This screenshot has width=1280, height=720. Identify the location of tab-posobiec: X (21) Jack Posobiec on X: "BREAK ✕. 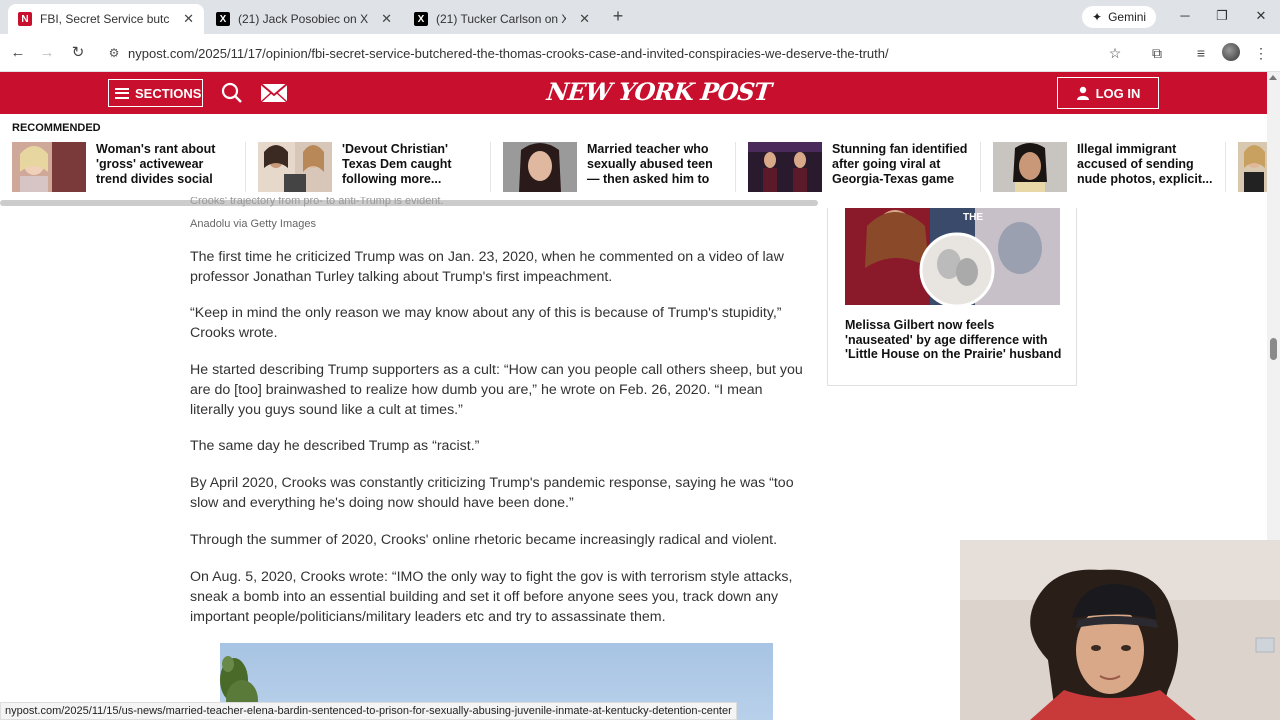
(304, 19).